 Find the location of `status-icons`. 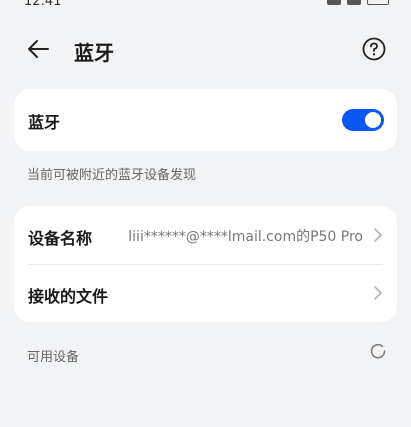

status-icons is located at coordinates (358, 2).